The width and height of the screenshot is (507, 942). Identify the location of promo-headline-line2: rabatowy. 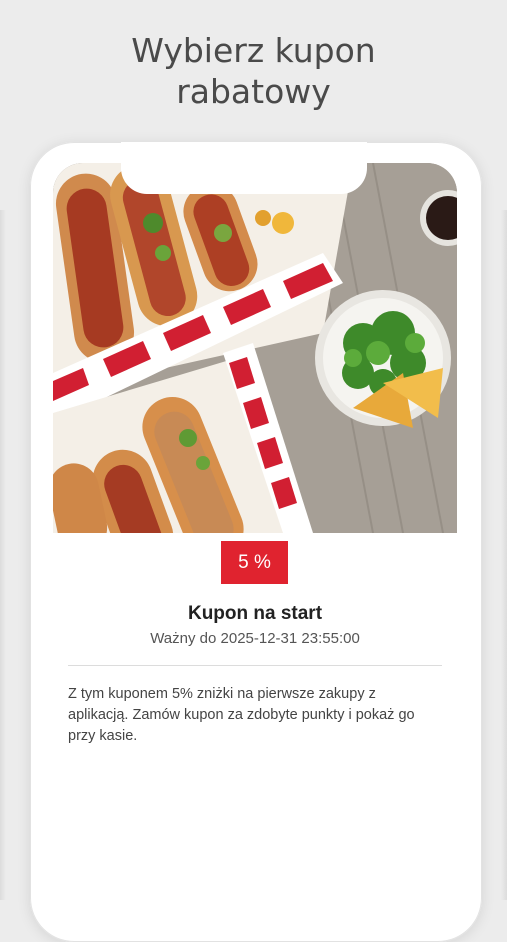
(253, 91).